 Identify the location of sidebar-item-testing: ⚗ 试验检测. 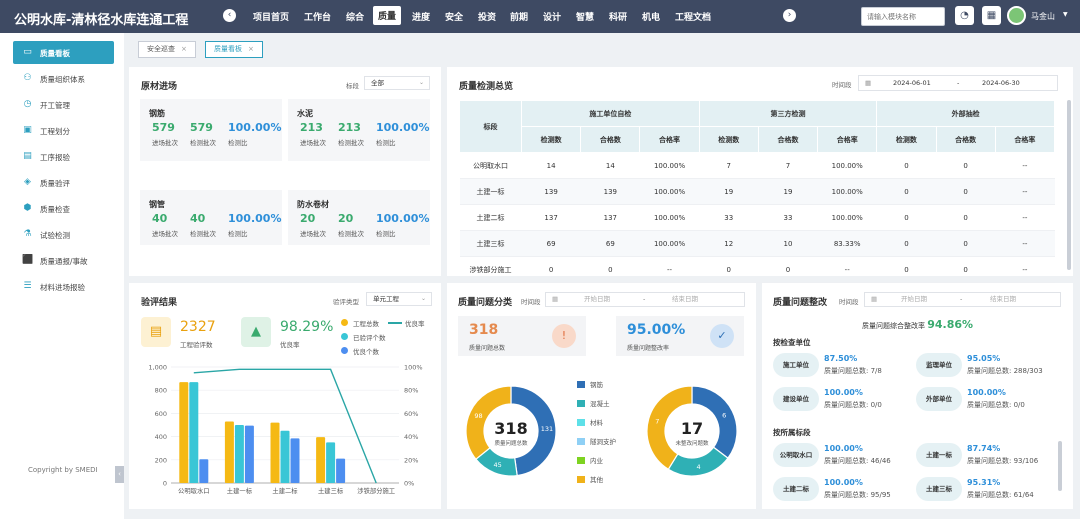
(62, 234).